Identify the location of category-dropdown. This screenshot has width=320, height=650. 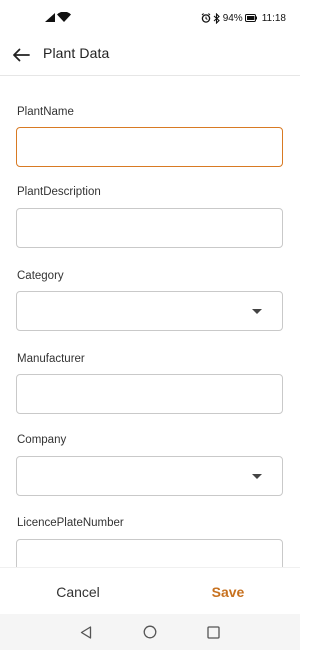
(149, 311).